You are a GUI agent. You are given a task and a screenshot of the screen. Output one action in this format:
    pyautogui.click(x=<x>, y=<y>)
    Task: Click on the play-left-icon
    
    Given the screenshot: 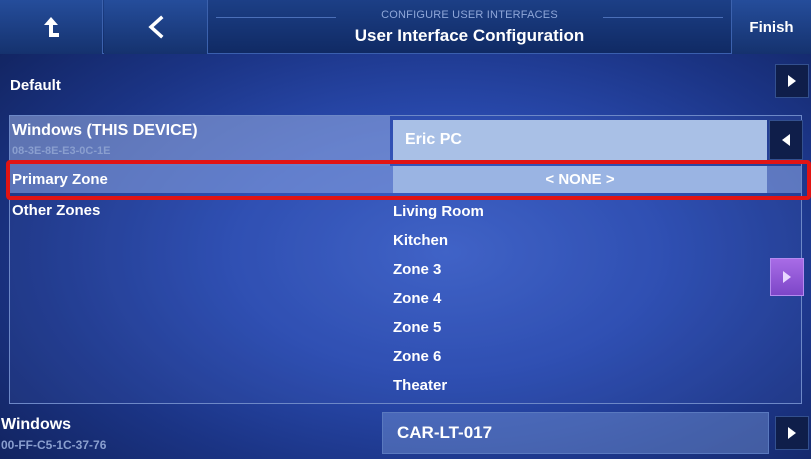 What is the action you would take?
    pyautogui.click(x=786, y=140)
    